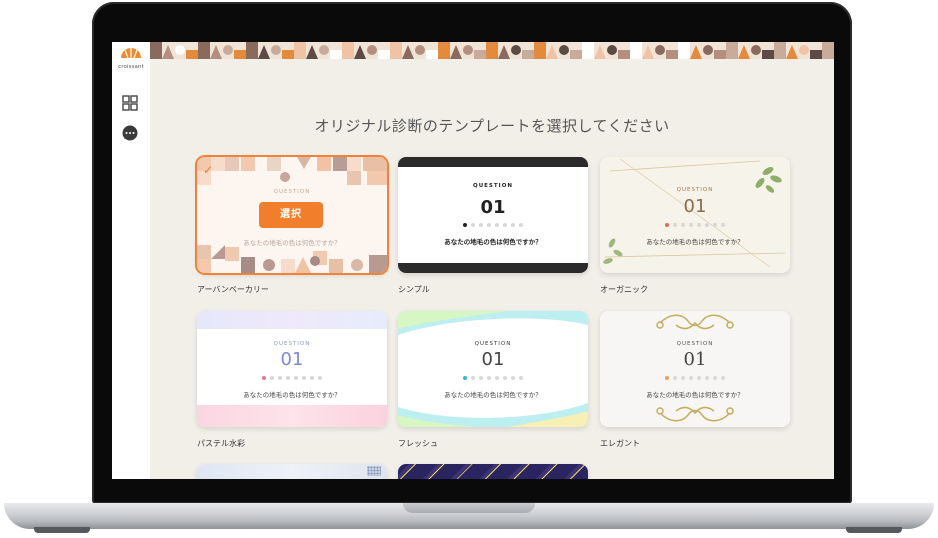 The height and width of the screenshot is (538, 938). Describe the element at coordinates (130, 103) in the screenshot. I see `grid-icon` at that location.